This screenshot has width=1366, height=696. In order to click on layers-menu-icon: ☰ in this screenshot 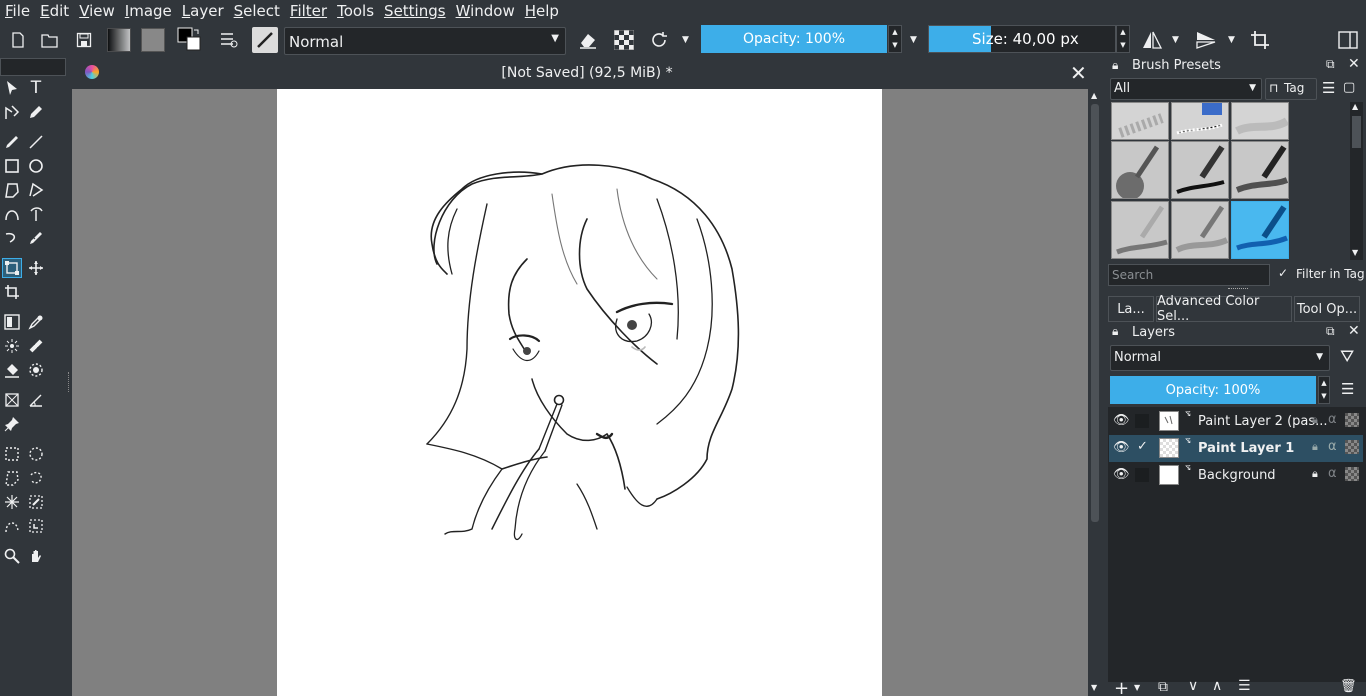, I will do `click(1347, 389)`.